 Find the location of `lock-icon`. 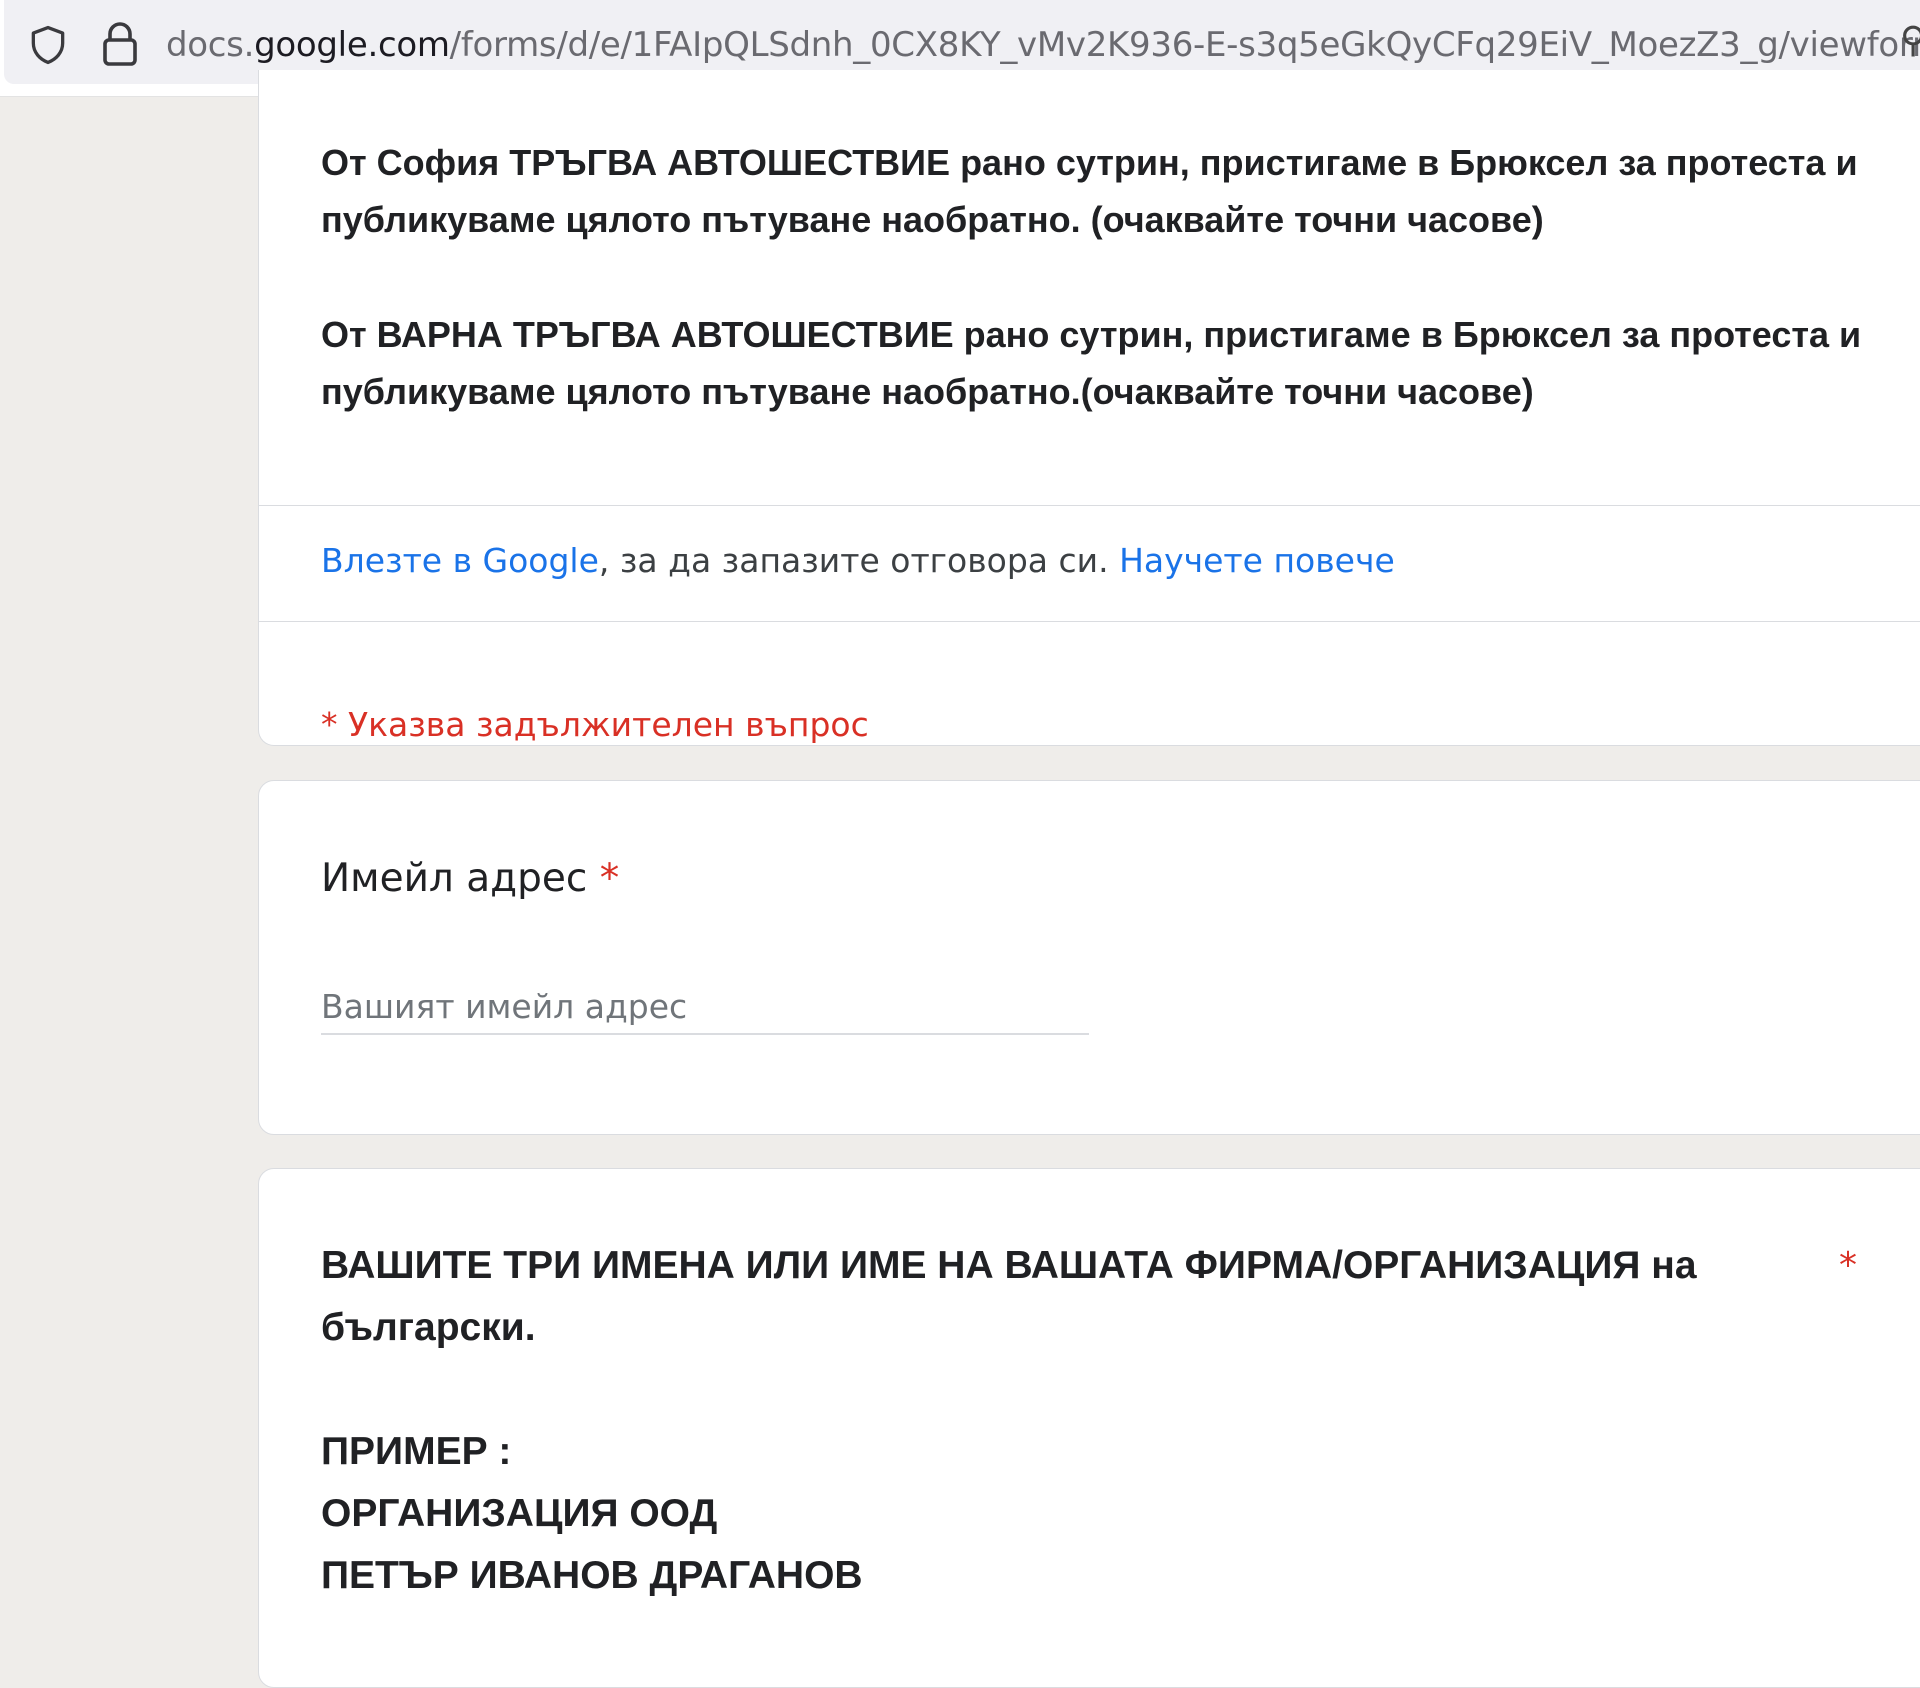

lock-icon is located at coordinates (120, 44).